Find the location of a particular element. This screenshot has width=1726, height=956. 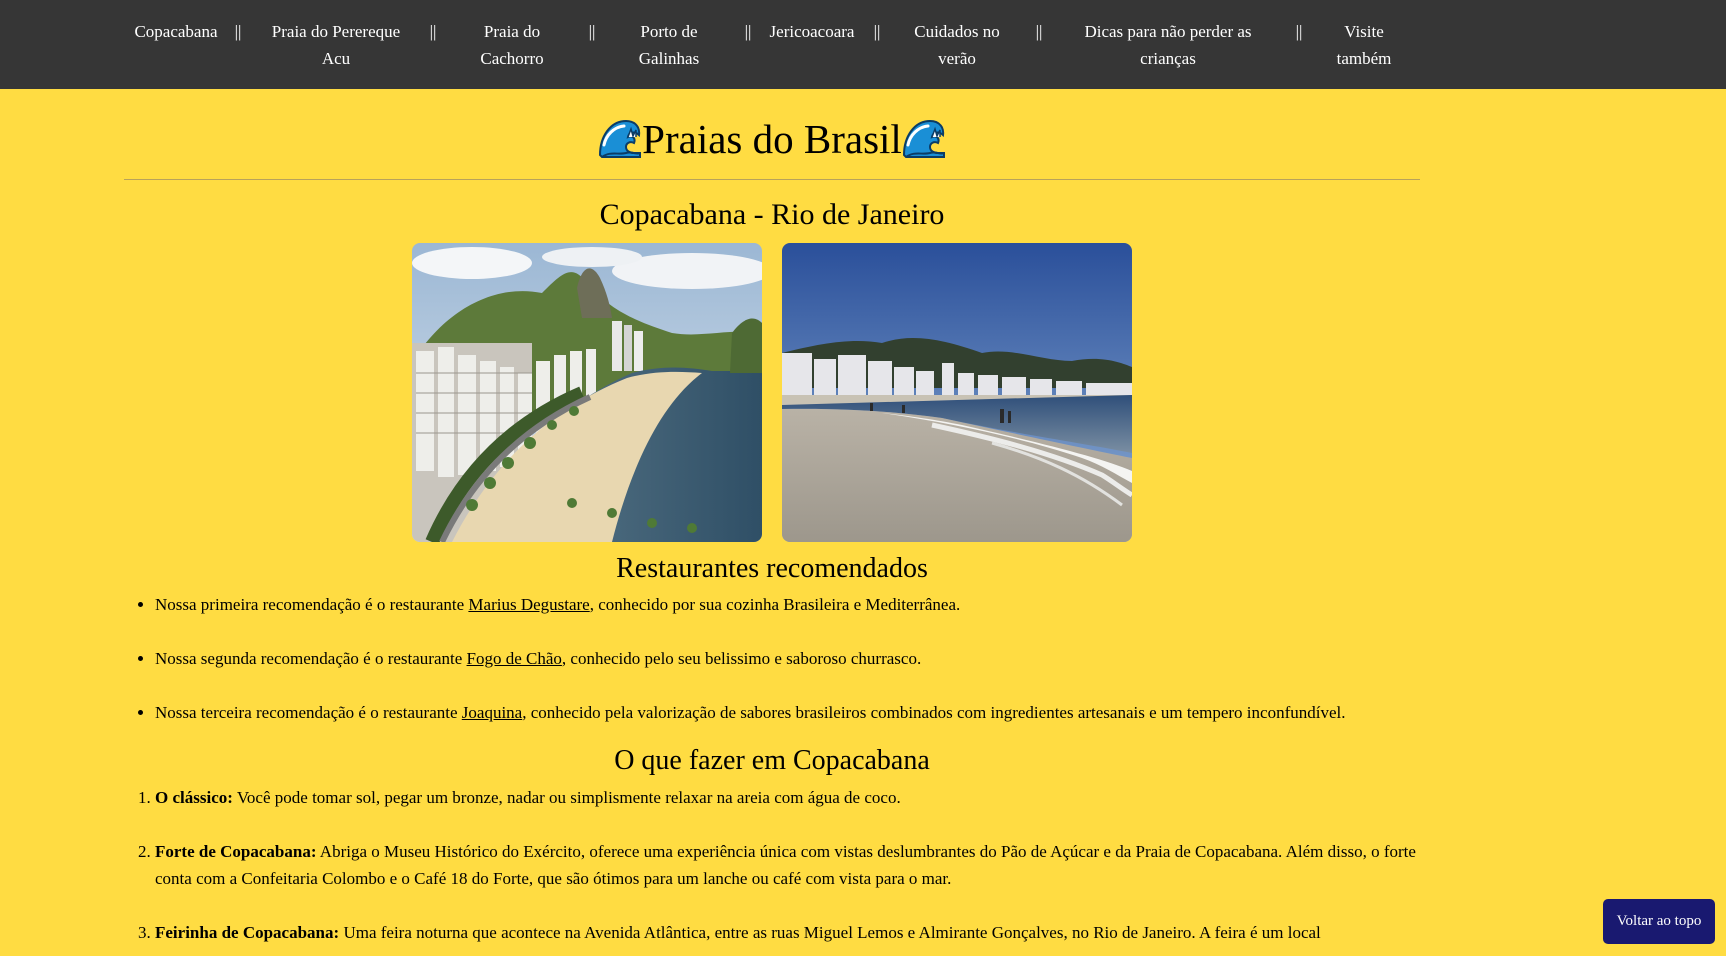

activity-heading: Forte de Copacabana: is located at coordinates (236, 851).